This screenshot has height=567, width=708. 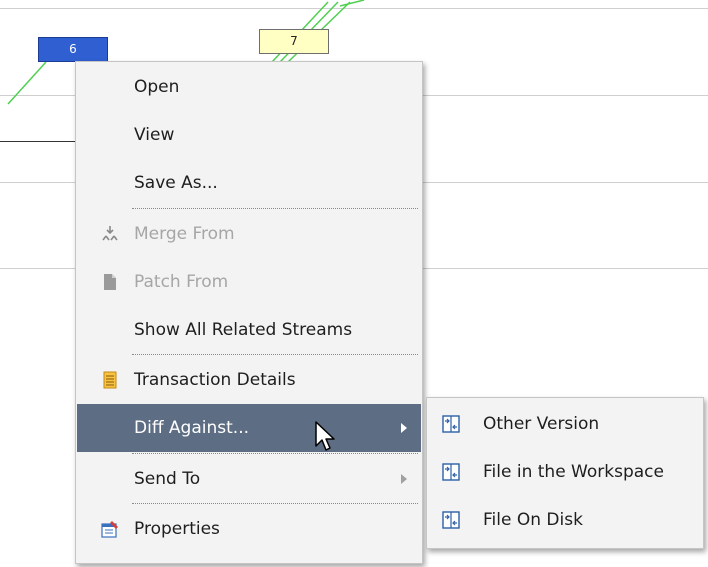 I want to click on menu-item-label: Open, so click(x=157, y=87).